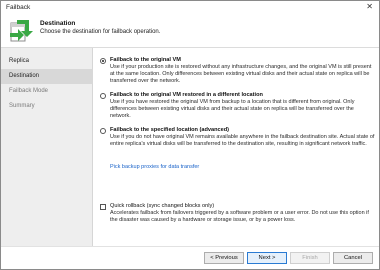 This screenshot has height=270, width=380. What do you see at coordinates (353, 258) in the screenshot?
I see `cancel-button: Cancel` at bounding box center [353, 258].